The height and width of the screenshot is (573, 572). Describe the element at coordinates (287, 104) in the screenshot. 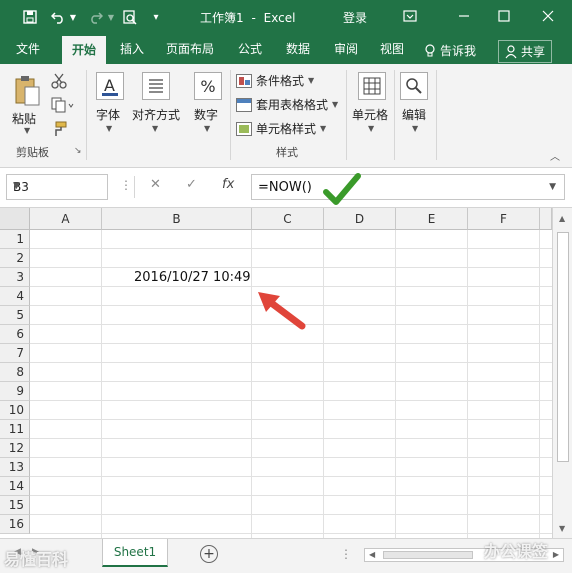

I see `format-as-table-button: 套用表格格式 ▼` at that location.